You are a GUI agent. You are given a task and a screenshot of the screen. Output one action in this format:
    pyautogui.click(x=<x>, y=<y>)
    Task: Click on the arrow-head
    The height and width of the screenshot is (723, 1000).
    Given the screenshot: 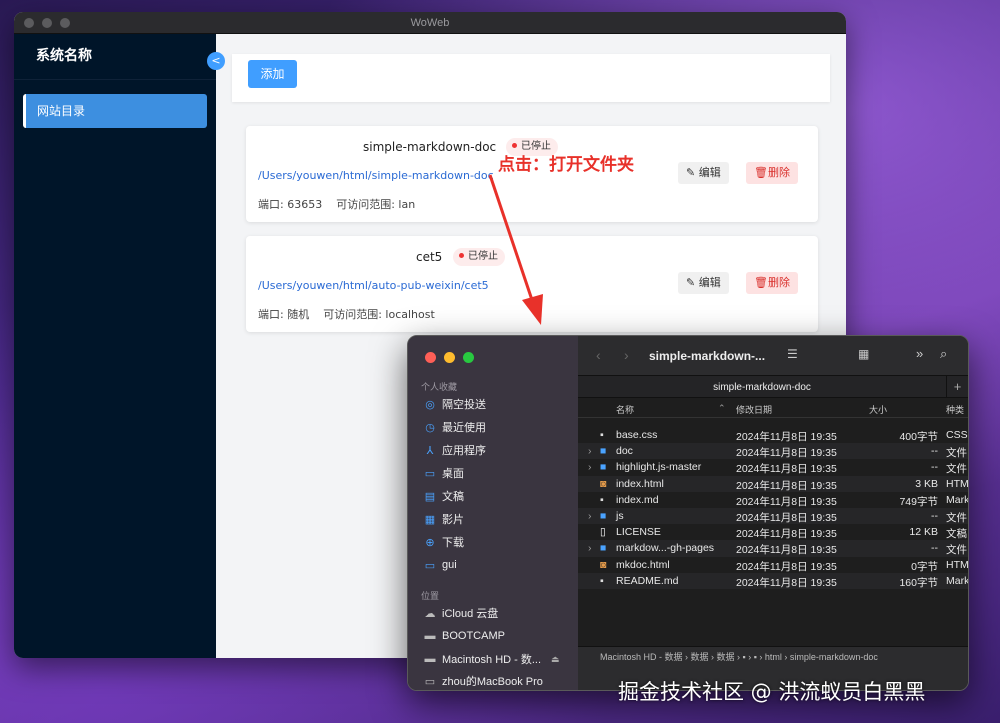 What is the action you would take?
    pyautogui.click(x=532, y=309)
    